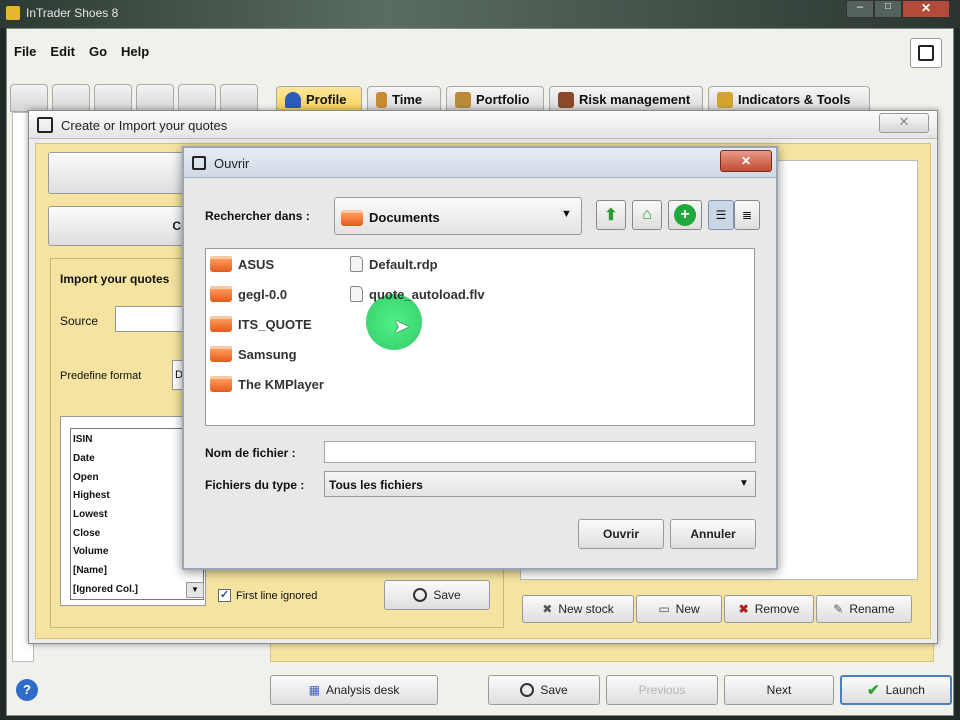  I want to click on details-view-icon: ≣, so click(747, 215).